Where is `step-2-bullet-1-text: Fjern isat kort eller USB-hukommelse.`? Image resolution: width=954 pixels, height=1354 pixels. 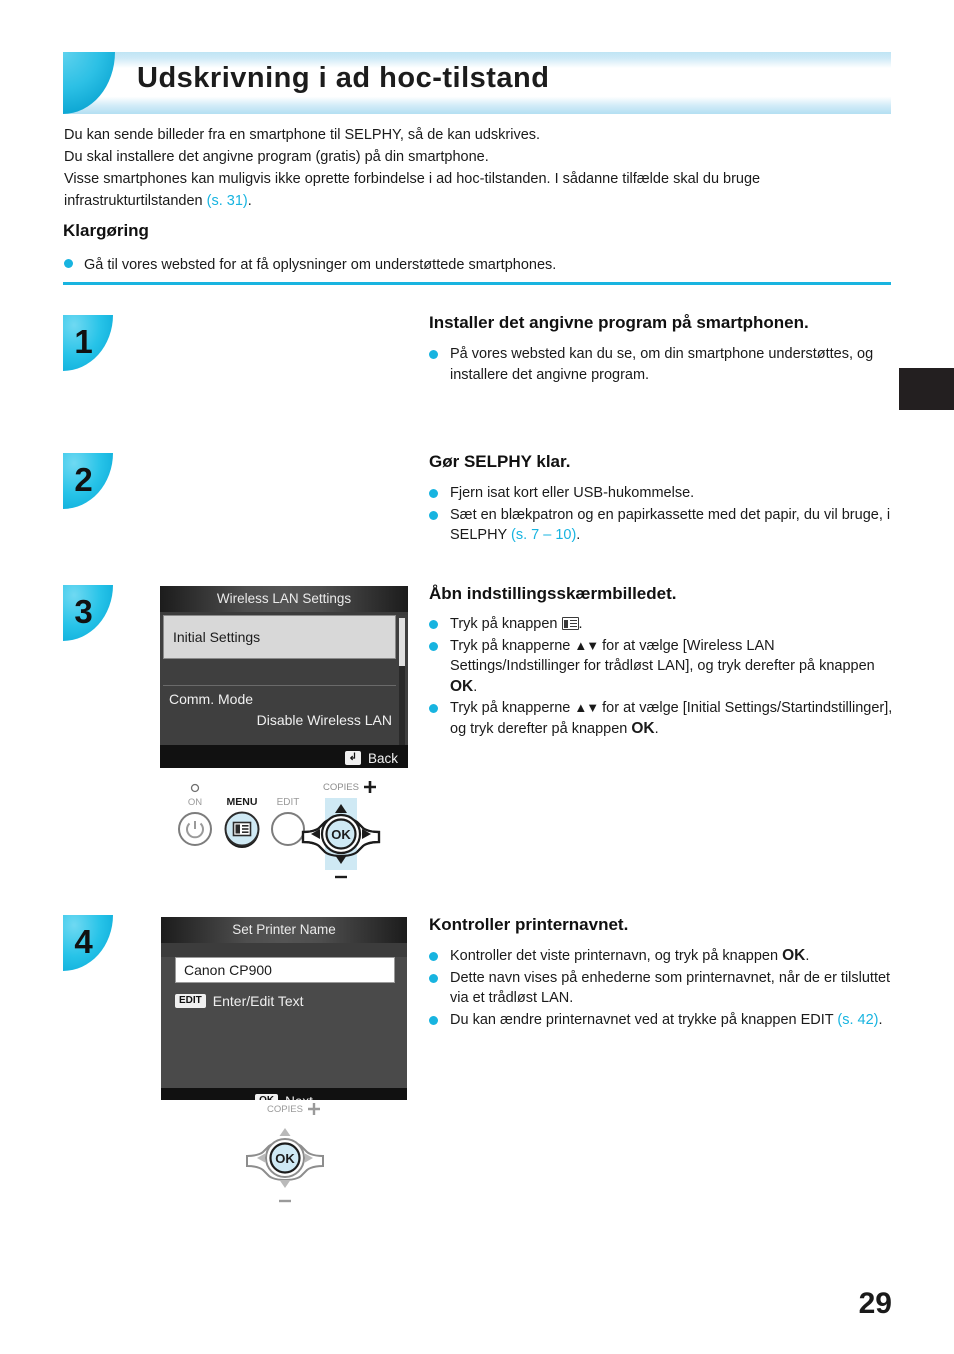 step-2-bullet-1-text: Fjern isat kort eller USB-hukommelse. is located at coordinates (572, 493).